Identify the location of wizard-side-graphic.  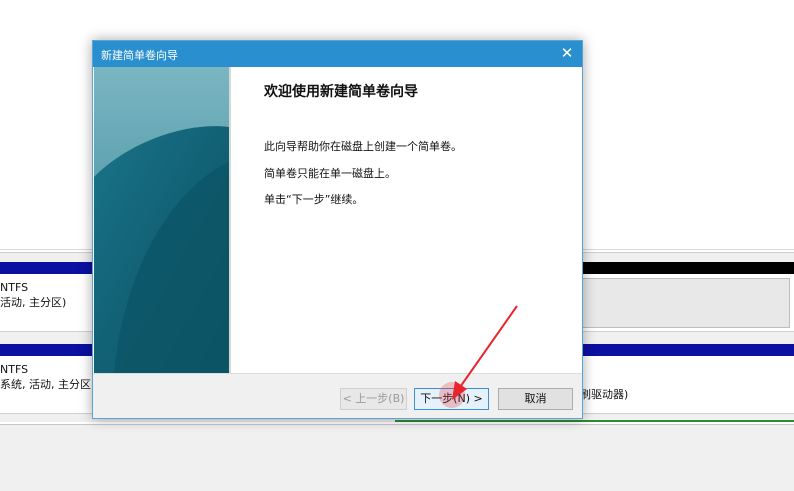
(161, 220).